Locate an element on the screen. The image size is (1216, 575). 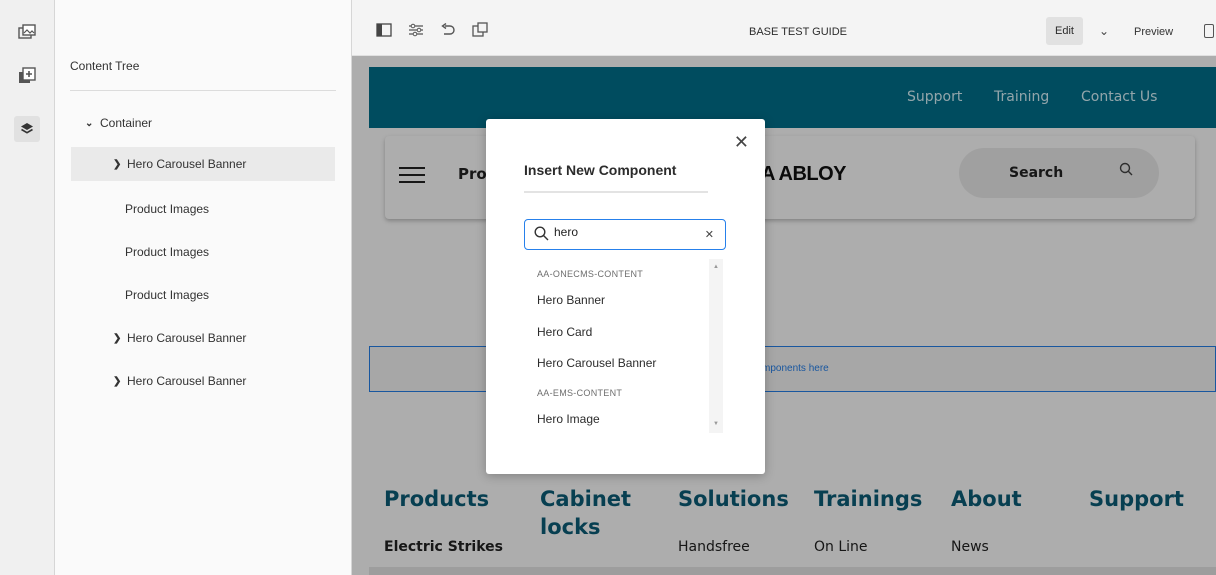
component-search-input is located at coordinates (624, 232).